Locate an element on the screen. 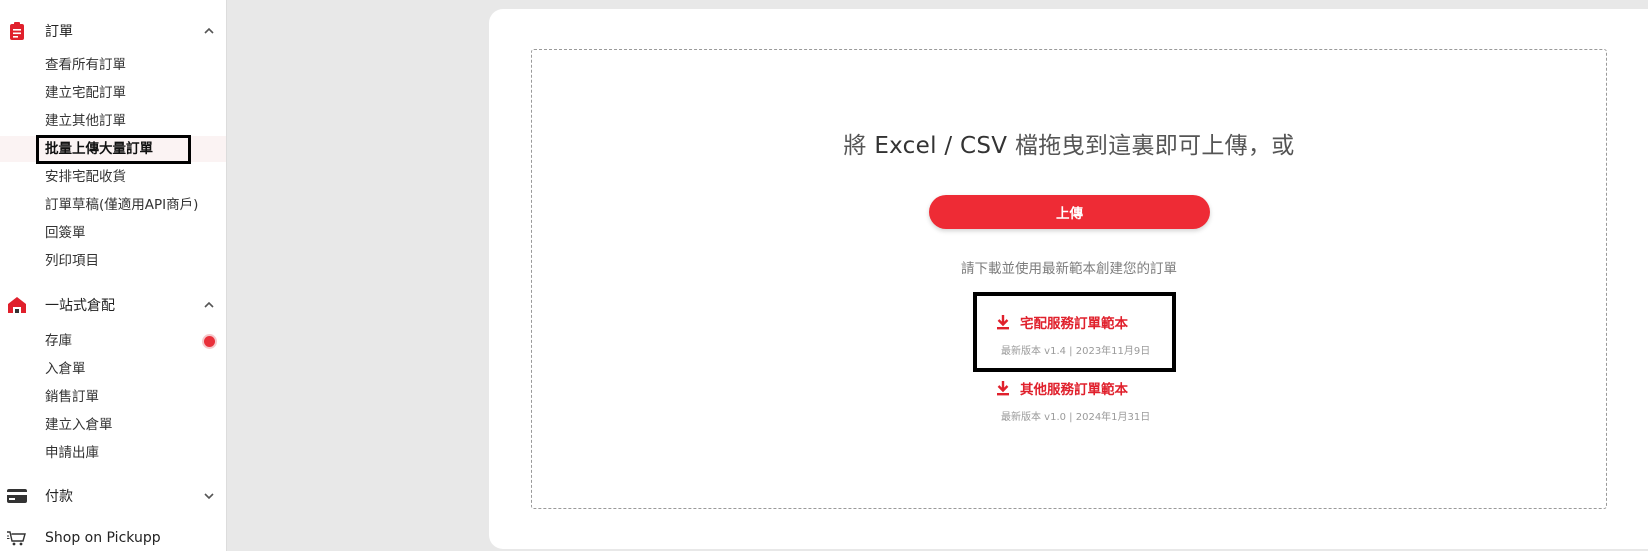 This screenshot has width=1648, height=551. download-other-template-link: 其他服務訂單範本 is located at coordinates (1062, 388).